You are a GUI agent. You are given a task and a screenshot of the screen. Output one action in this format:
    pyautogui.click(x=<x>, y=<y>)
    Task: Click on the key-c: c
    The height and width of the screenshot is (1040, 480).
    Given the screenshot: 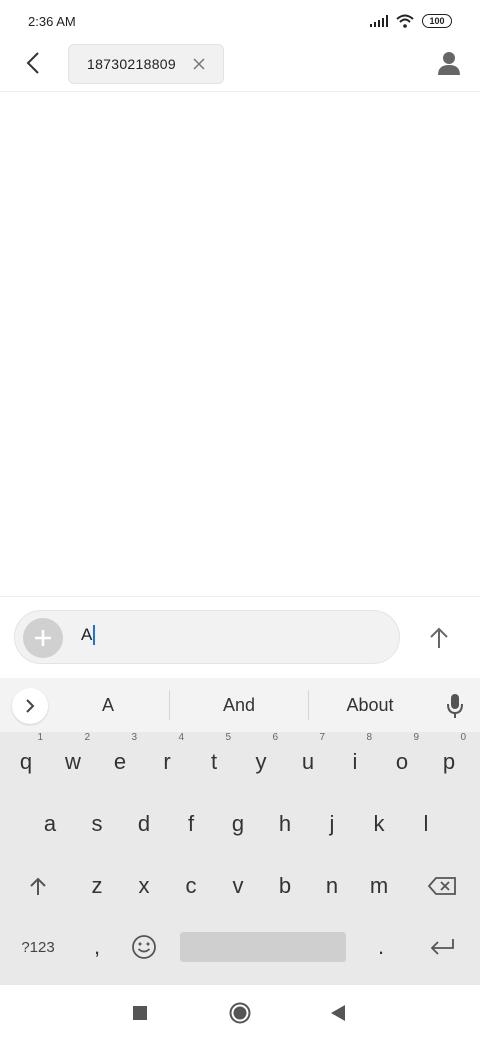 What is the action you would take?
    pyautogui.click(x=191, y=886)
    